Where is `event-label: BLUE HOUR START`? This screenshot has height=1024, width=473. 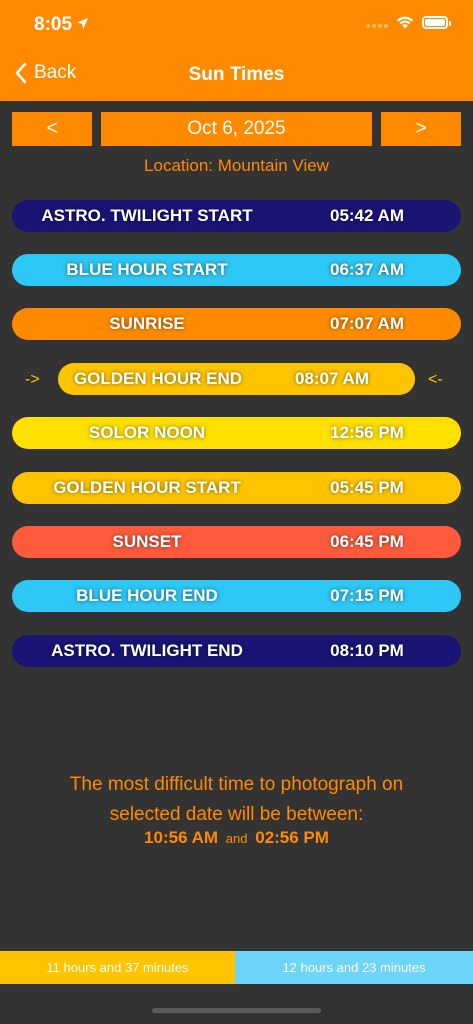 event-label: BLUE HOUR START is located at coordinates (147, 269).